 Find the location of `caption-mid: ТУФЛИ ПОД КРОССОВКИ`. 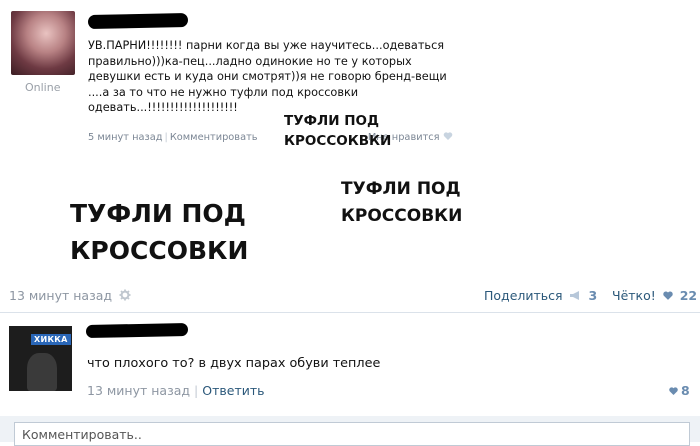

caption-mid: ТУФЛИ ПОД КРОССОВКИ is located at coordinates (402, 202).